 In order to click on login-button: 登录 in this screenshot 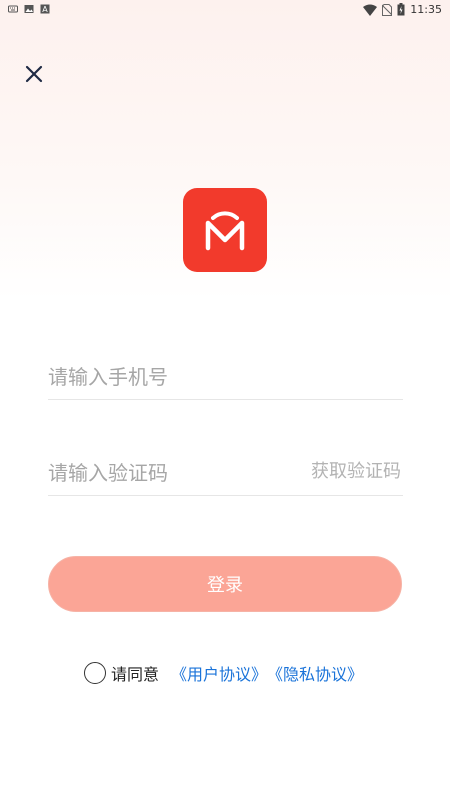, I will do `click(225, 584)`.